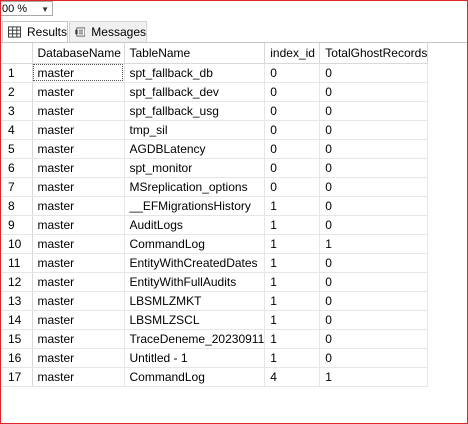  I want to click on table-row: 13 master LBSMLZMKT 1 0, so click(215, 301).